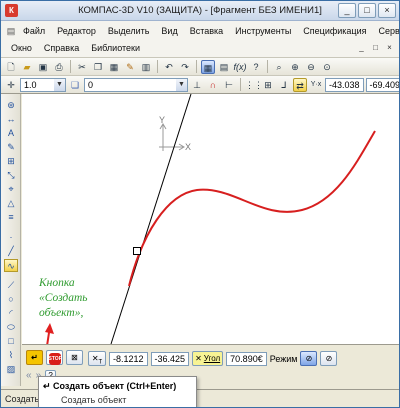  I want to click on library-icon: ▤, so click(224, 67).